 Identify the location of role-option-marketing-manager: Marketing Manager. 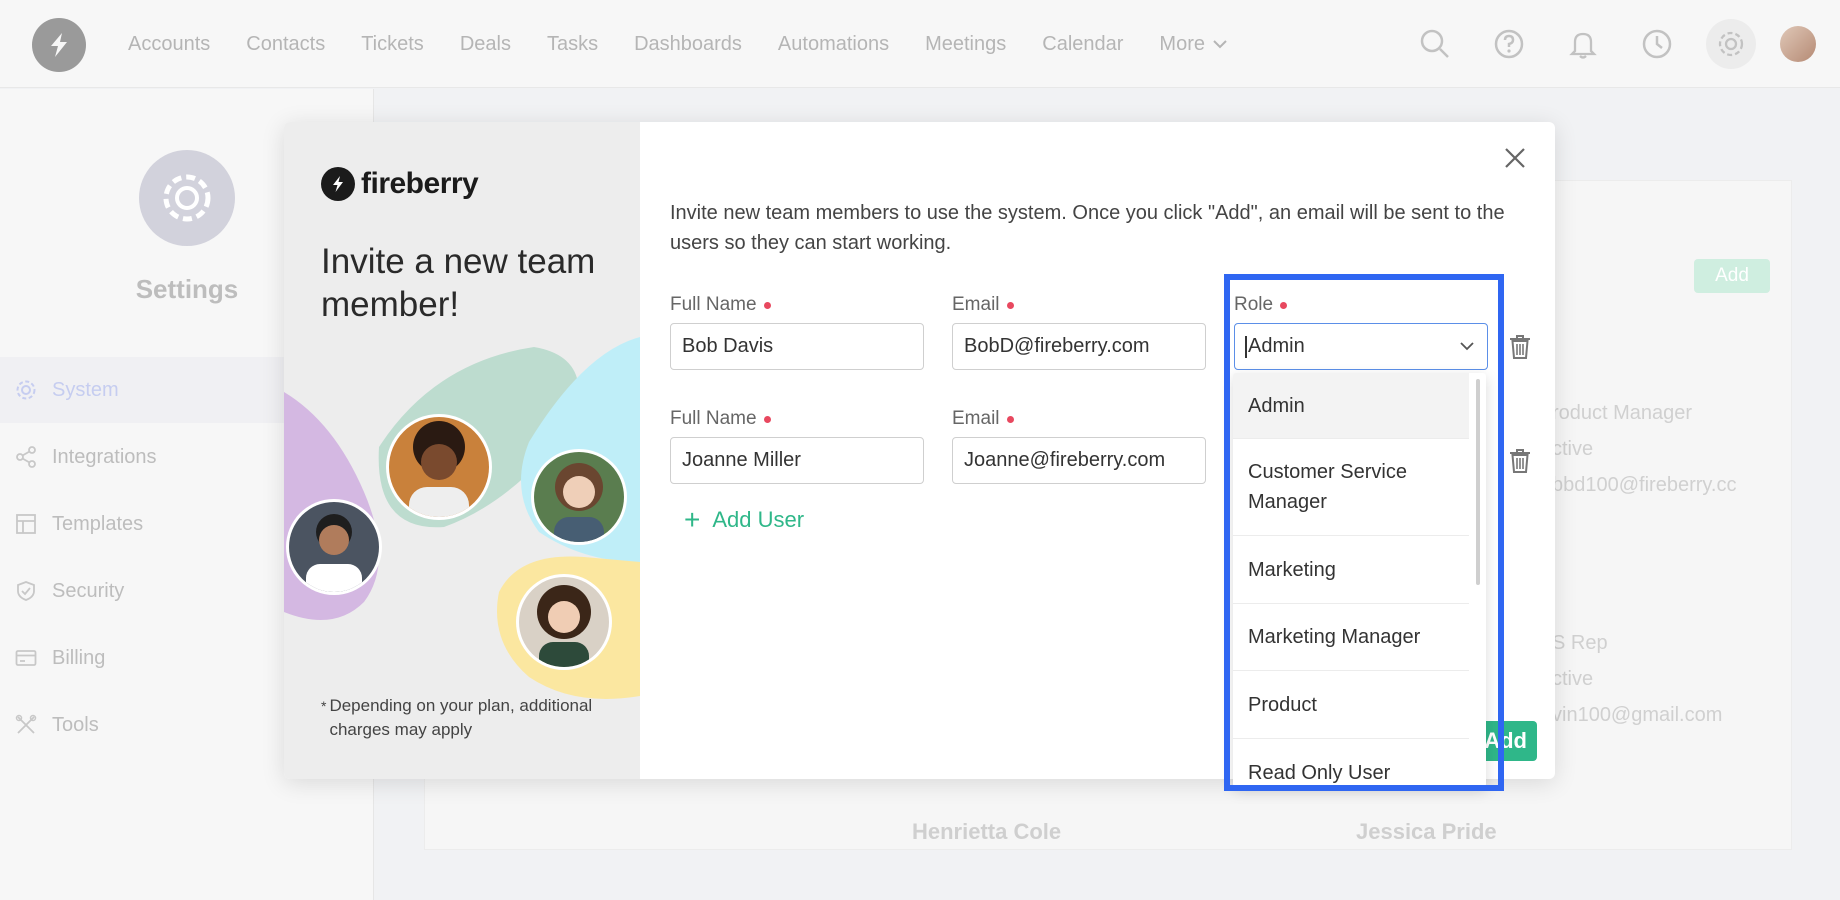
(1351, 637).